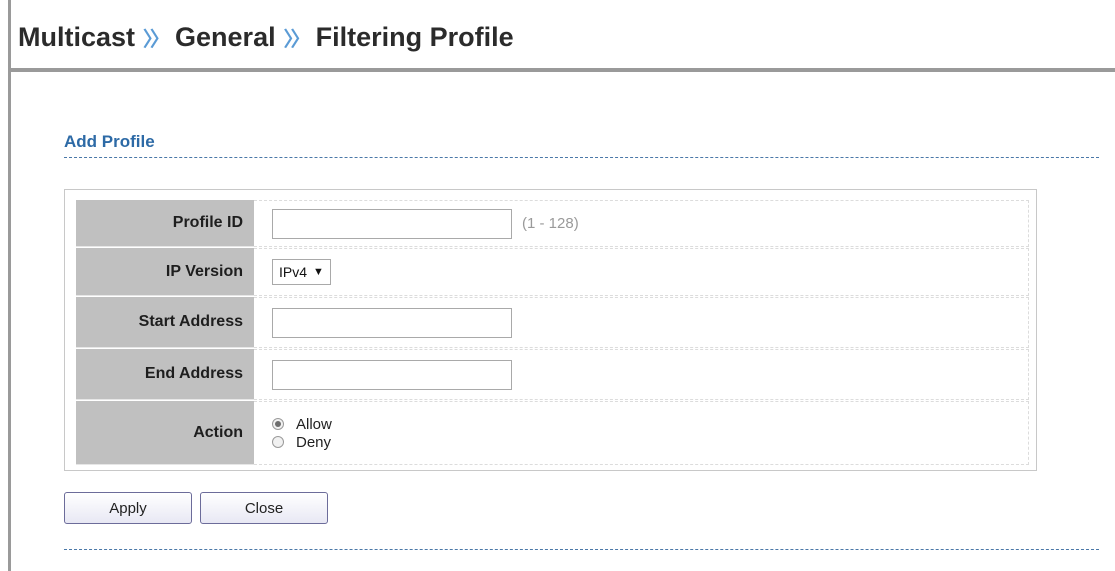 Image resolution: width=1115 pixels, height=571 pixels. I want to click on ip-version-select: IPv4 ▼, so click(301, 272).